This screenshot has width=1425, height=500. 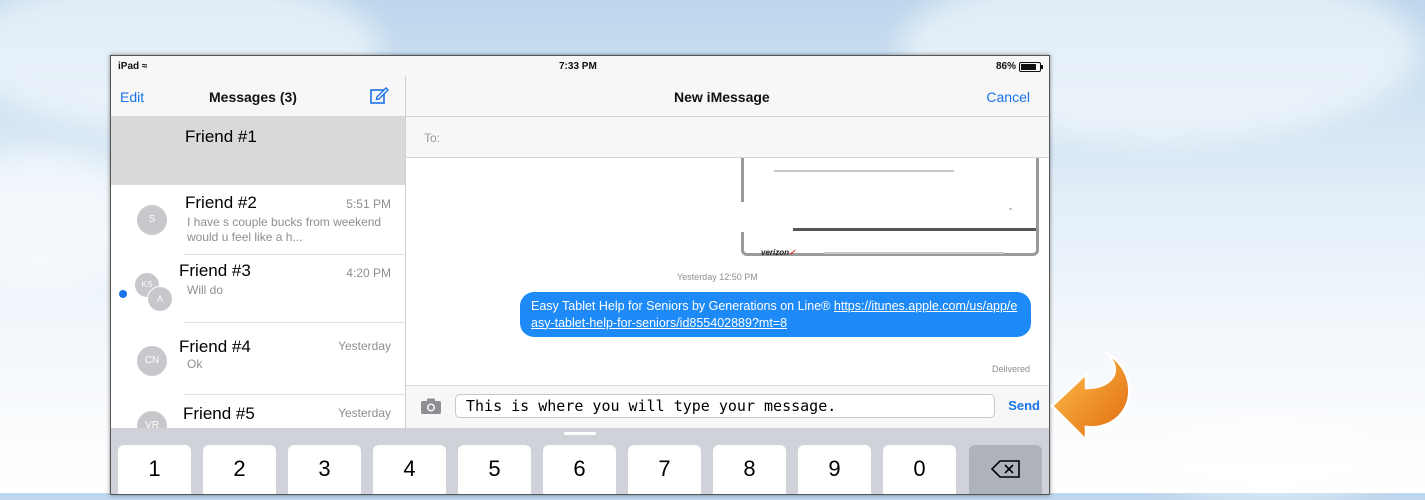 I want to click on conversation-time: 4:20 PM, so click(x=368, y=273).